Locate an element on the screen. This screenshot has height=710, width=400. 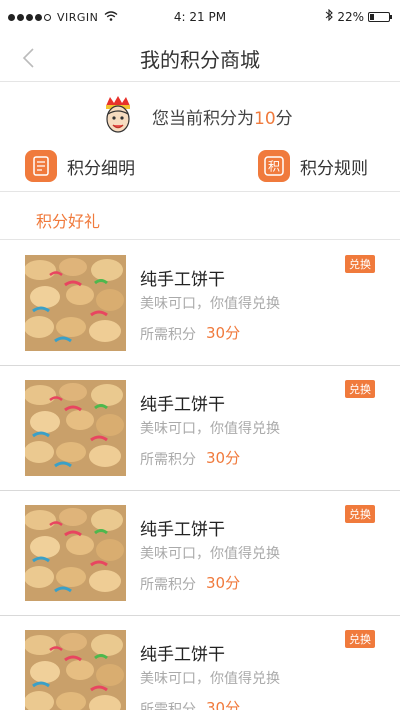
points-icon-glyph: 积 is located at coordinates (274, 167).